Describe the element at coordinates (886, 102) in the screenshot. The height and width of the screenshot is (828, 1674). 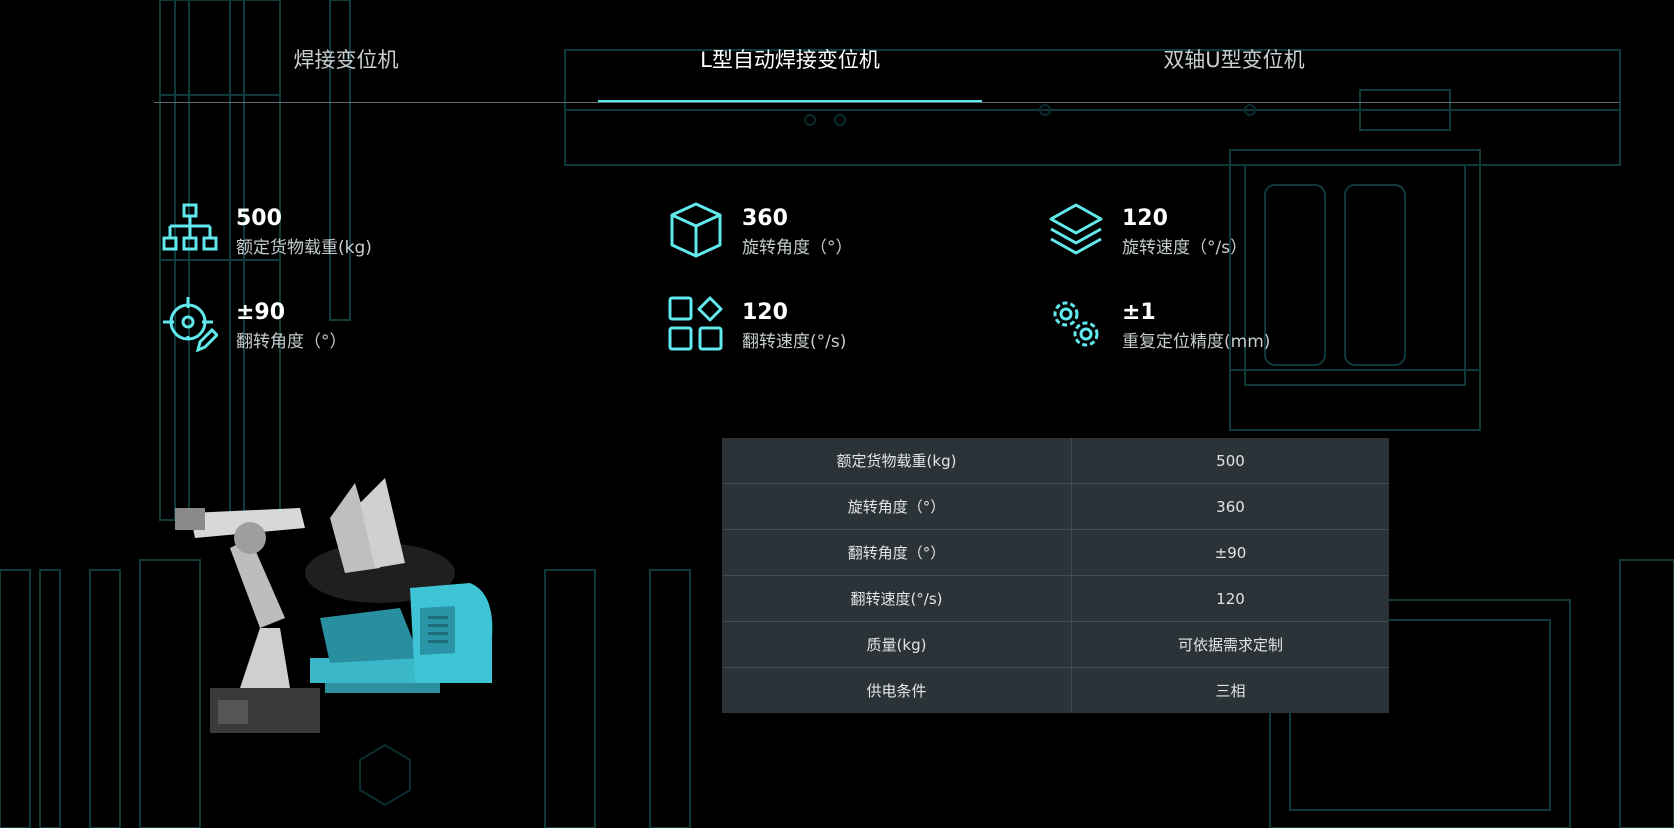
I see `tabs-divider` at that location.